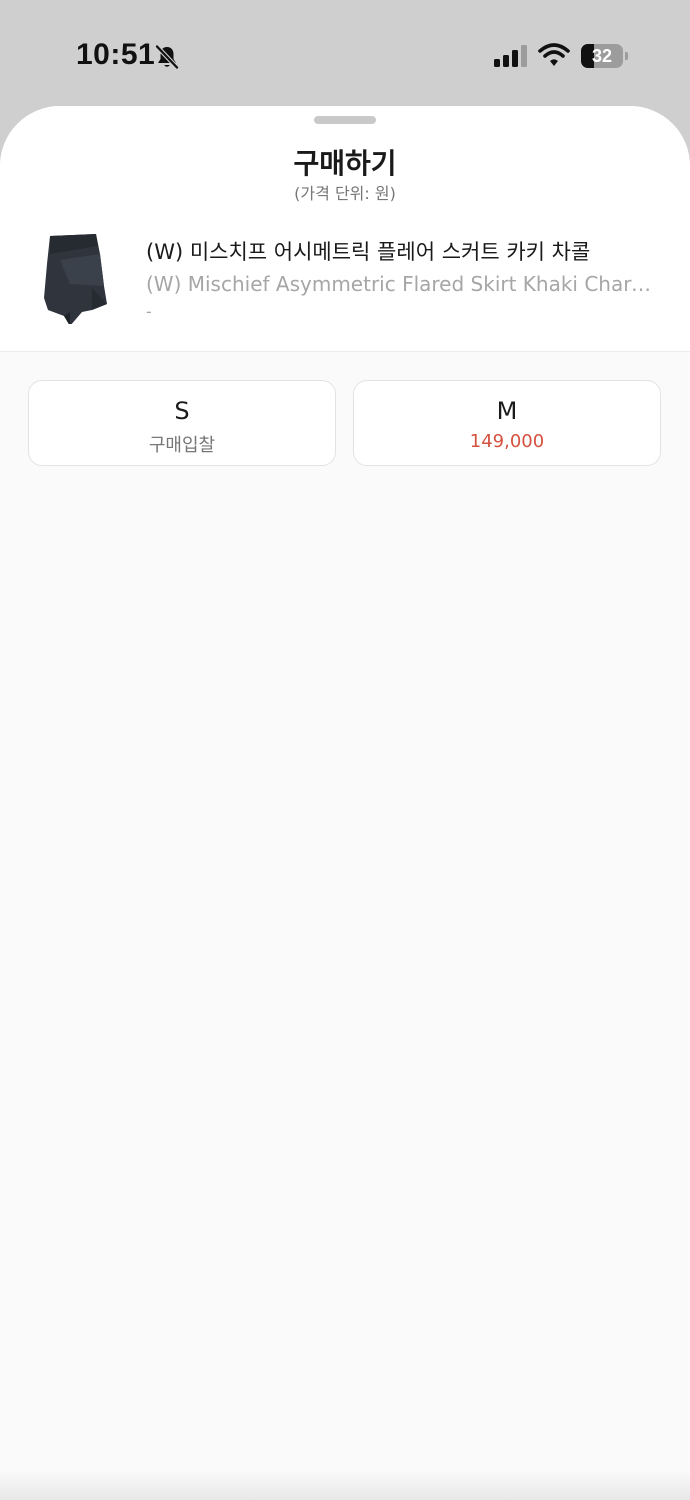 The image size is (690, 1500). Describe the element at coordinates (182, 445) in the screenshot. I see `size-price: 구매입찰` at that location.